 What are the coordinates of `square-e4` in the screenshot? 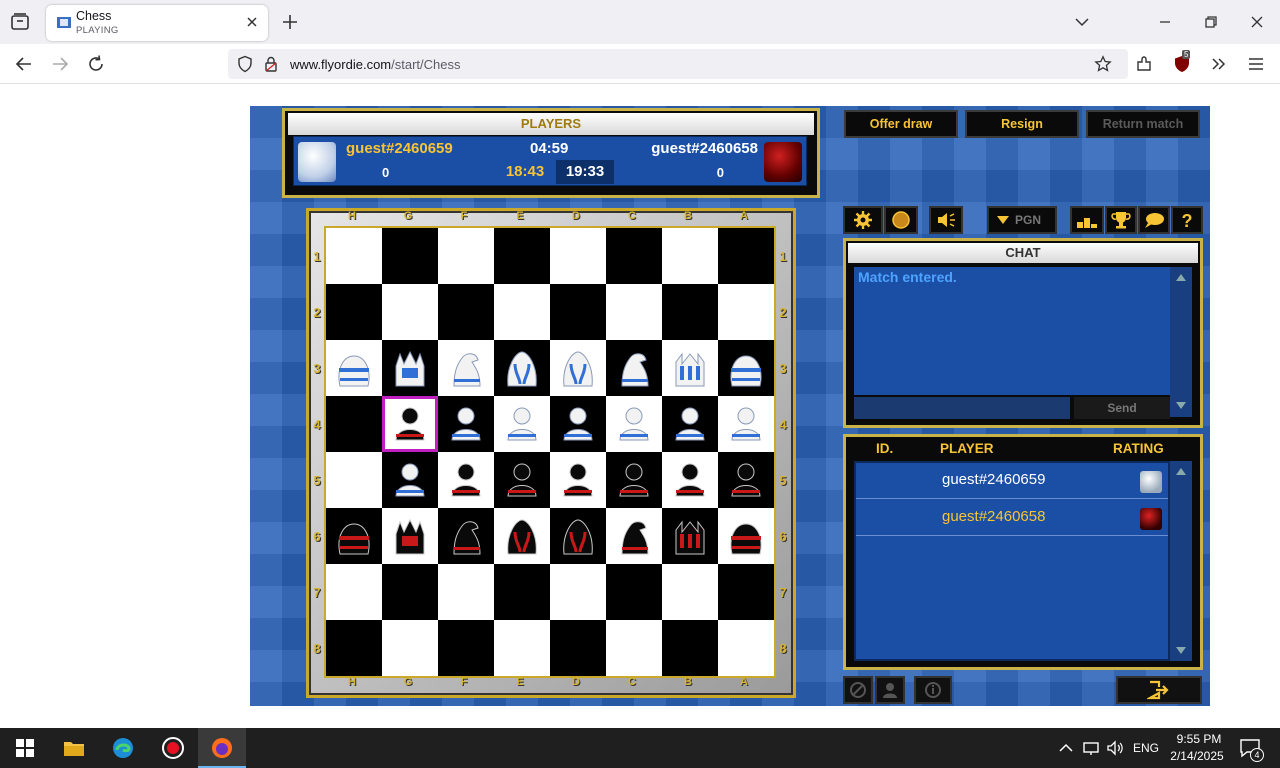 It's located at (522, 424).